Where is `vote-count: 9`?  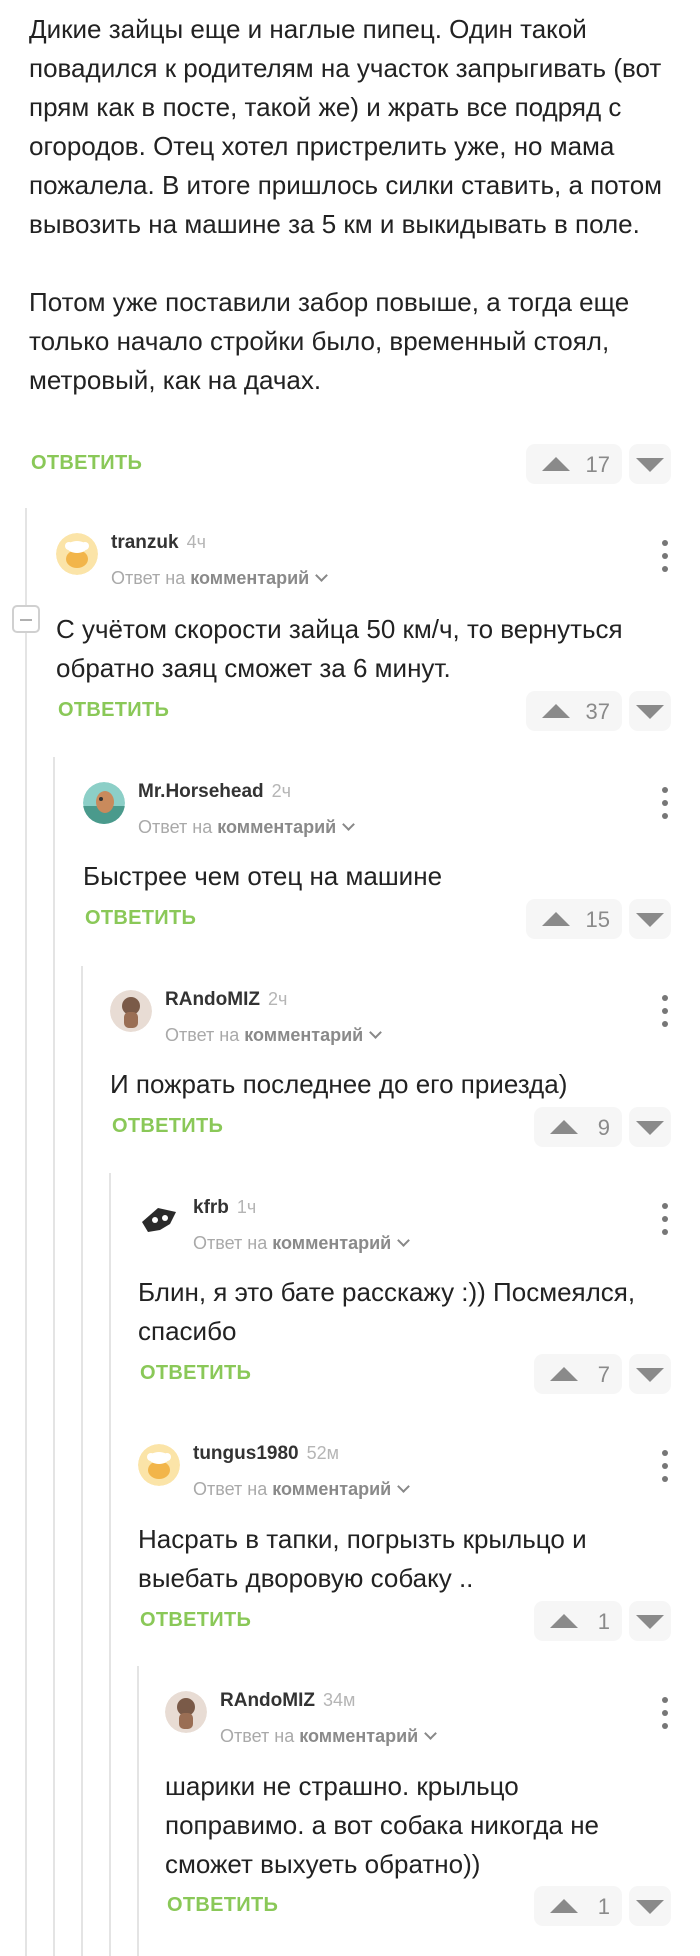 vote-count: 9 is located at coordinates (603, 1127).